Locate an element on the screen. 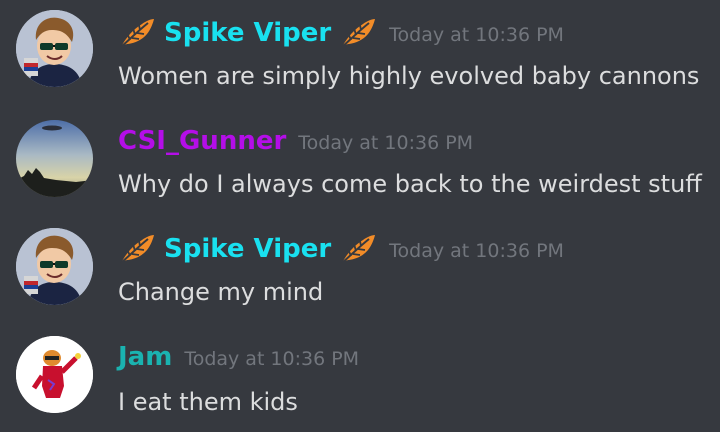  message-header: Jam Today at 10:36 PM is located at coordinates (238, 357).